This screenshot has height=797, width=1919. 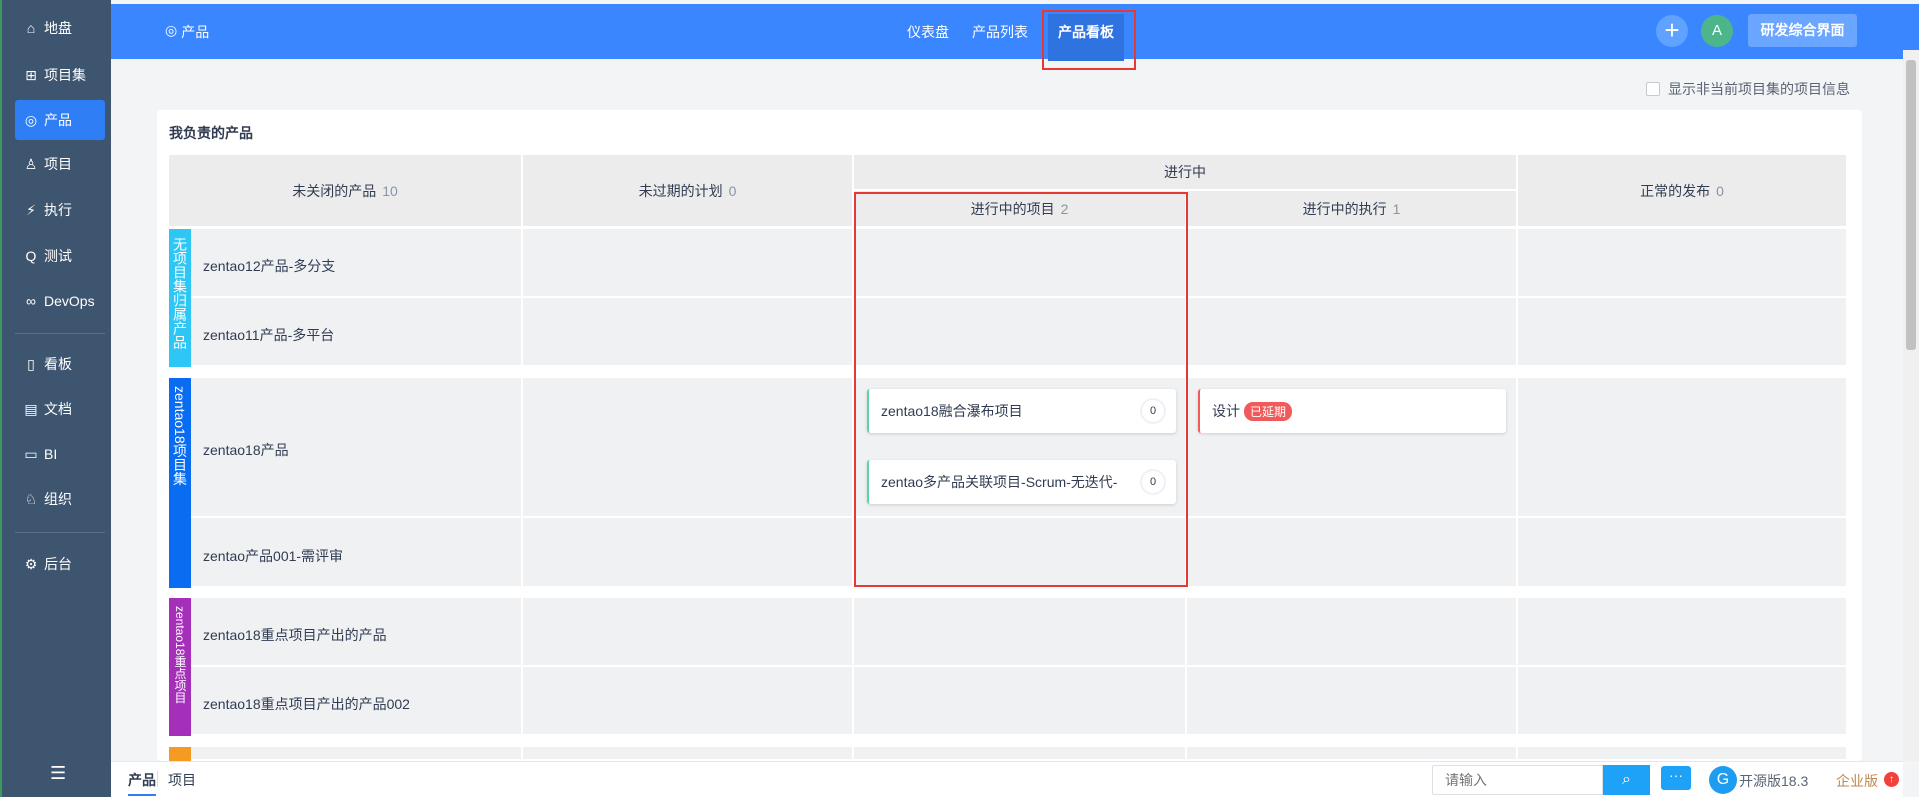 What do you see at coordinates (273, 556) in the screenshot?
I see `product-name: zentao产品001-需评审` at bounding box center [273, 556].